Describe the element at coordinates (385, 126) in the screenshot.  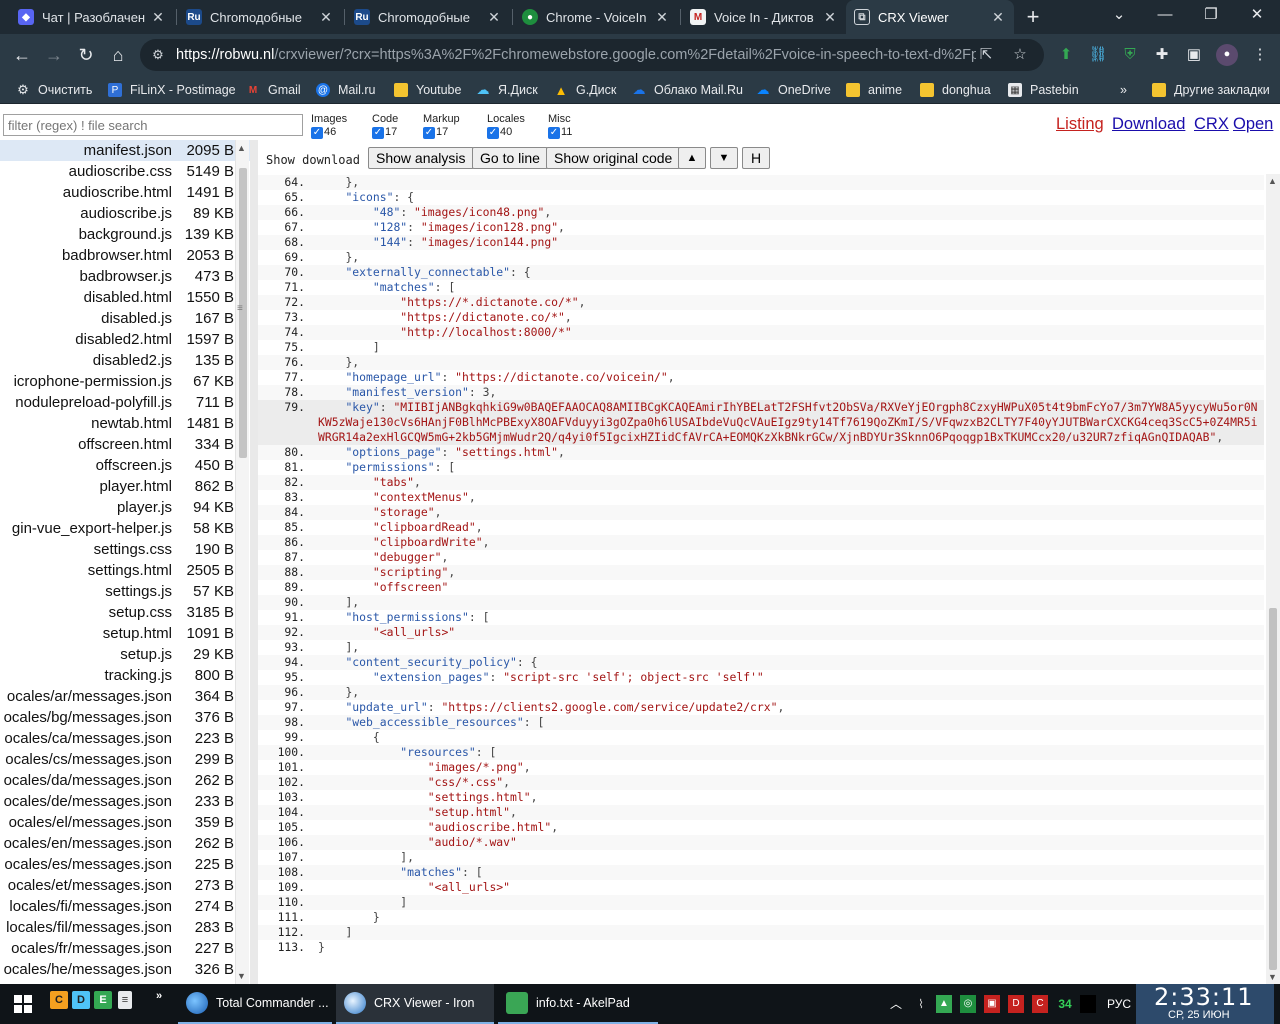
I see `category-code: Code ✓ 17` at that location.